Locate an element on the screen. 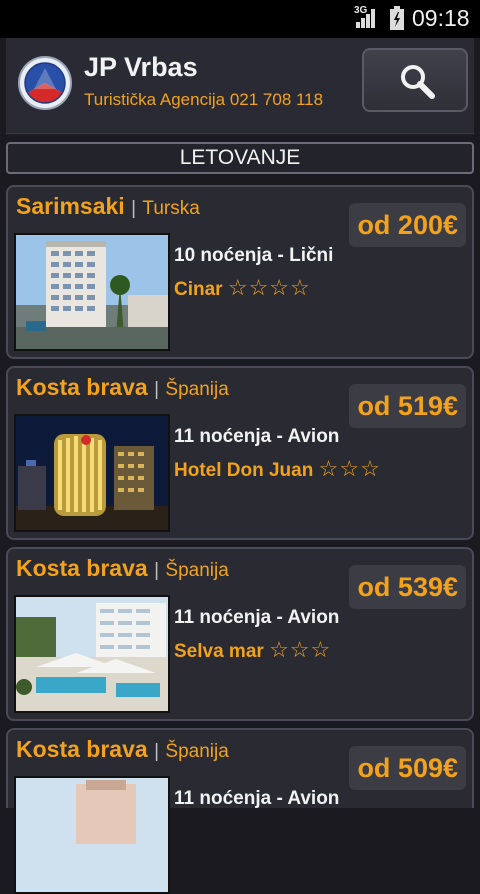  offer-hotel: Hotel Don Juan ☆☆☆ is located at coordinates (277, 469).